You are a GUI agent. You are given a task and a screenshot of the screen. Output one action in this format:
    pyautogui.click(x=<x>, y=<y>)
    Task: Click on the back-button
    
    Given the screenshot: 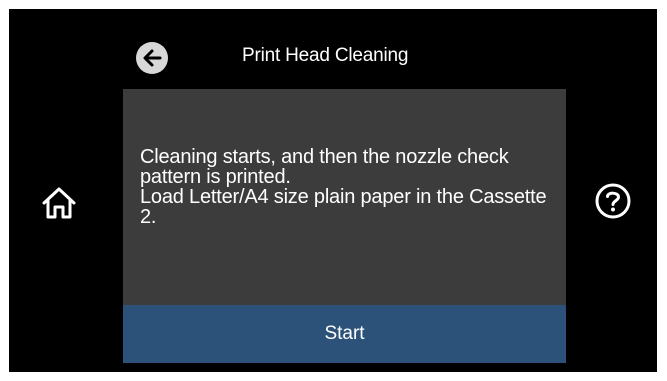 What is the action you would take?
    pyautogui.click(x=152, y=58)
    